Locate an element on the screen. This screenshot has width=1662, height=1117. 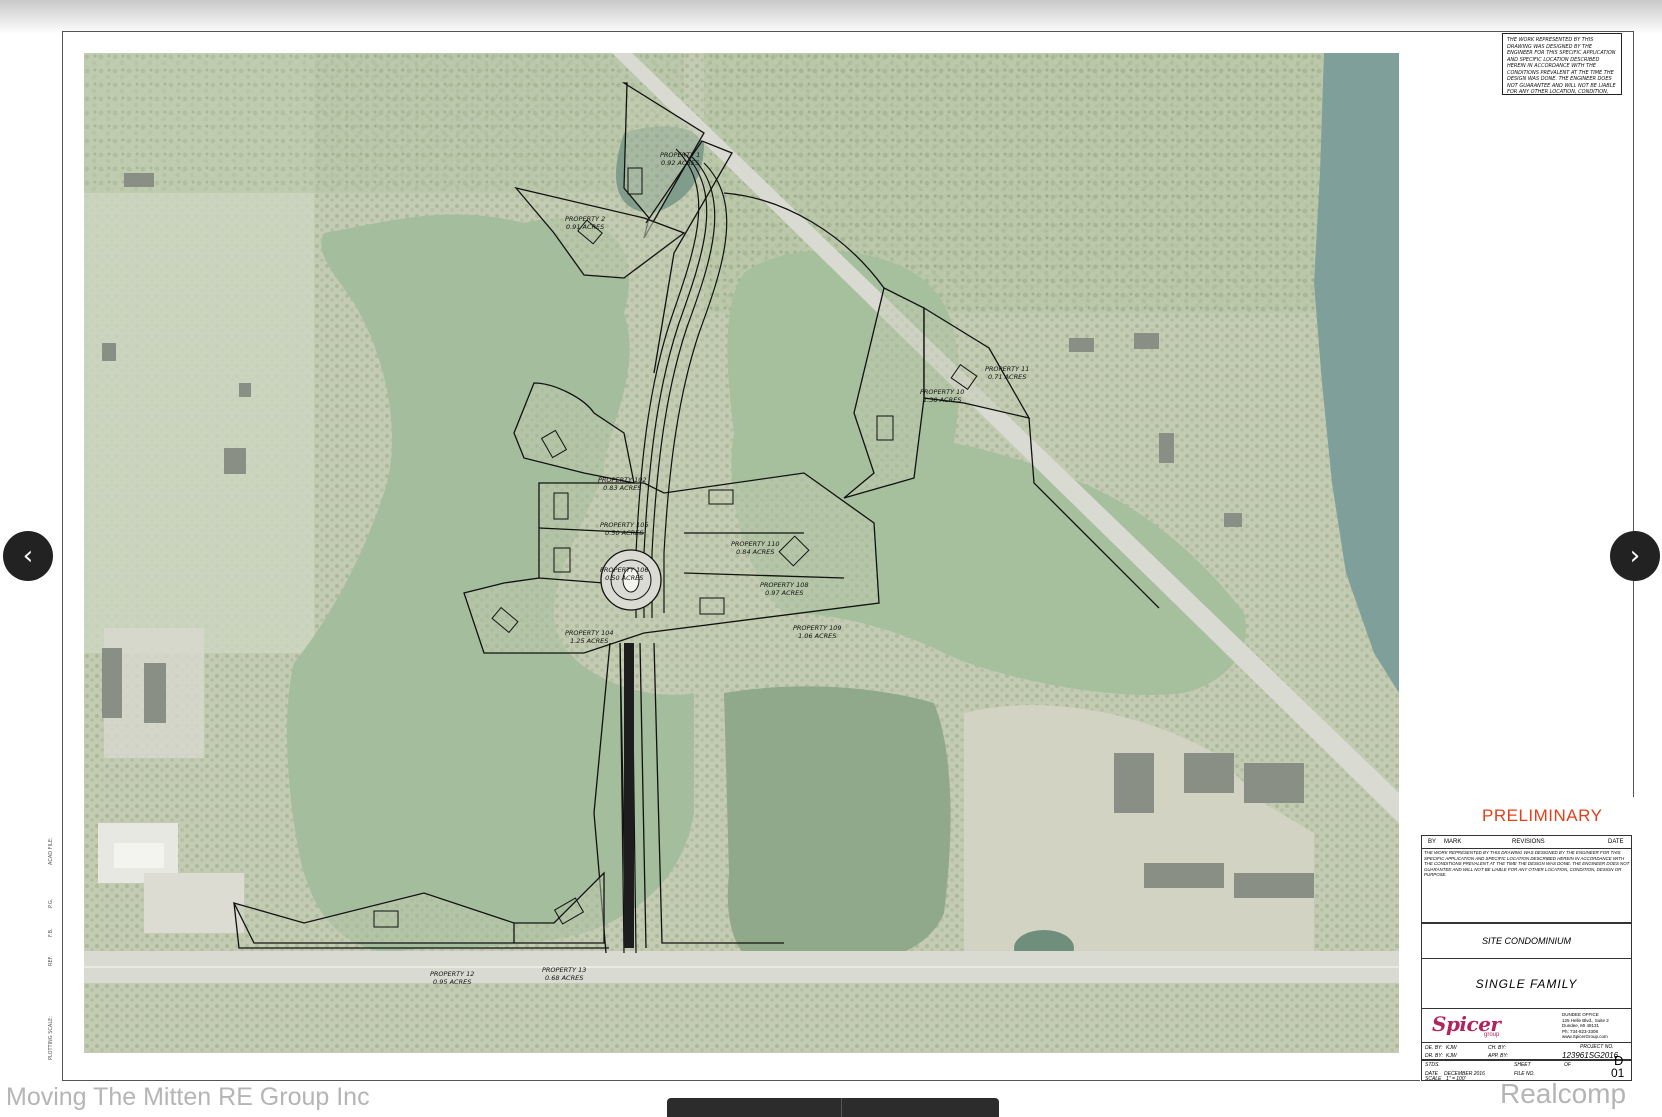
side-label: ACAD FILE: is located at coordinates (51, 851).